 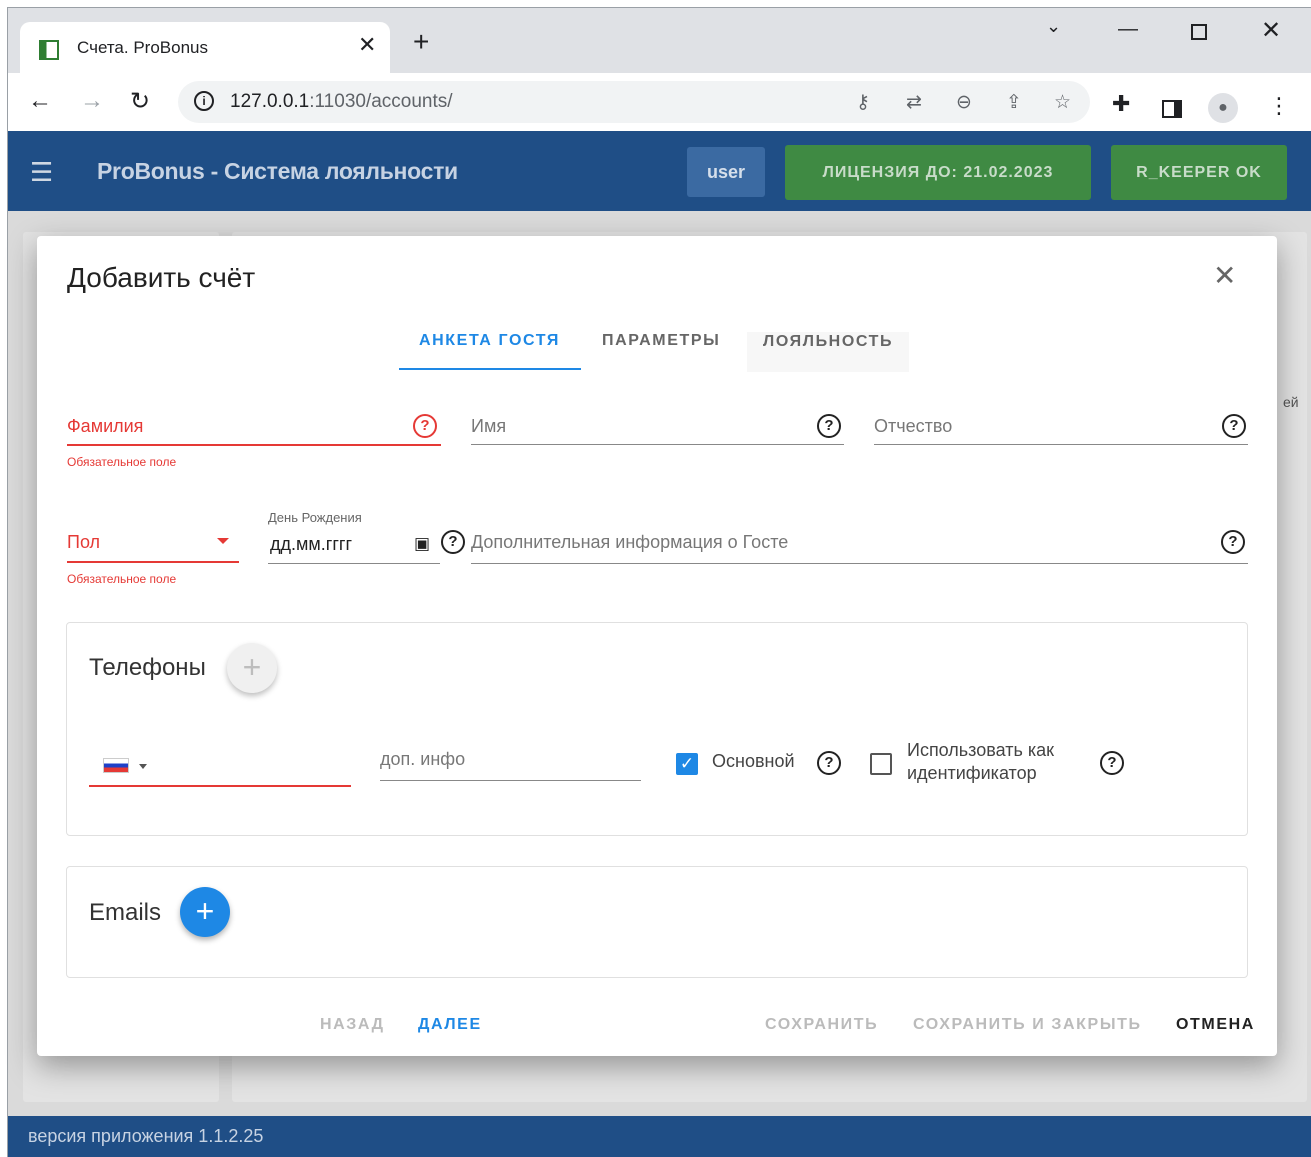 I want to click on app-title: ProBonus - Система лояльности, so click(x=277, y=171).